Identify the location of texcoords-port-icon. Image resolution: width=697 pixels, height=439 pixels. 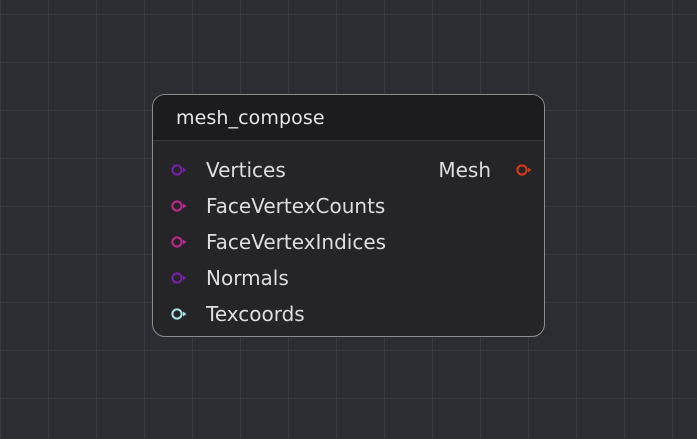
(179, 314).